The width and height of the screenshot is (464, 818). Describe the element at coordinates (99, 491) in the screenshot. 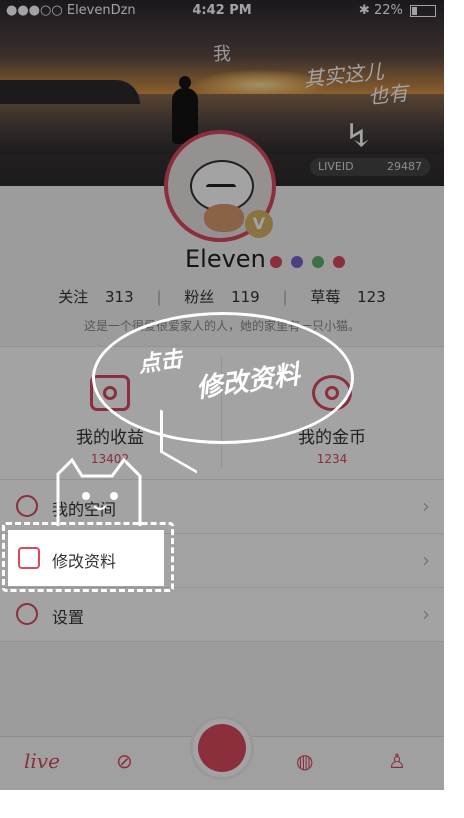

I see `cat-illustration` at that location.